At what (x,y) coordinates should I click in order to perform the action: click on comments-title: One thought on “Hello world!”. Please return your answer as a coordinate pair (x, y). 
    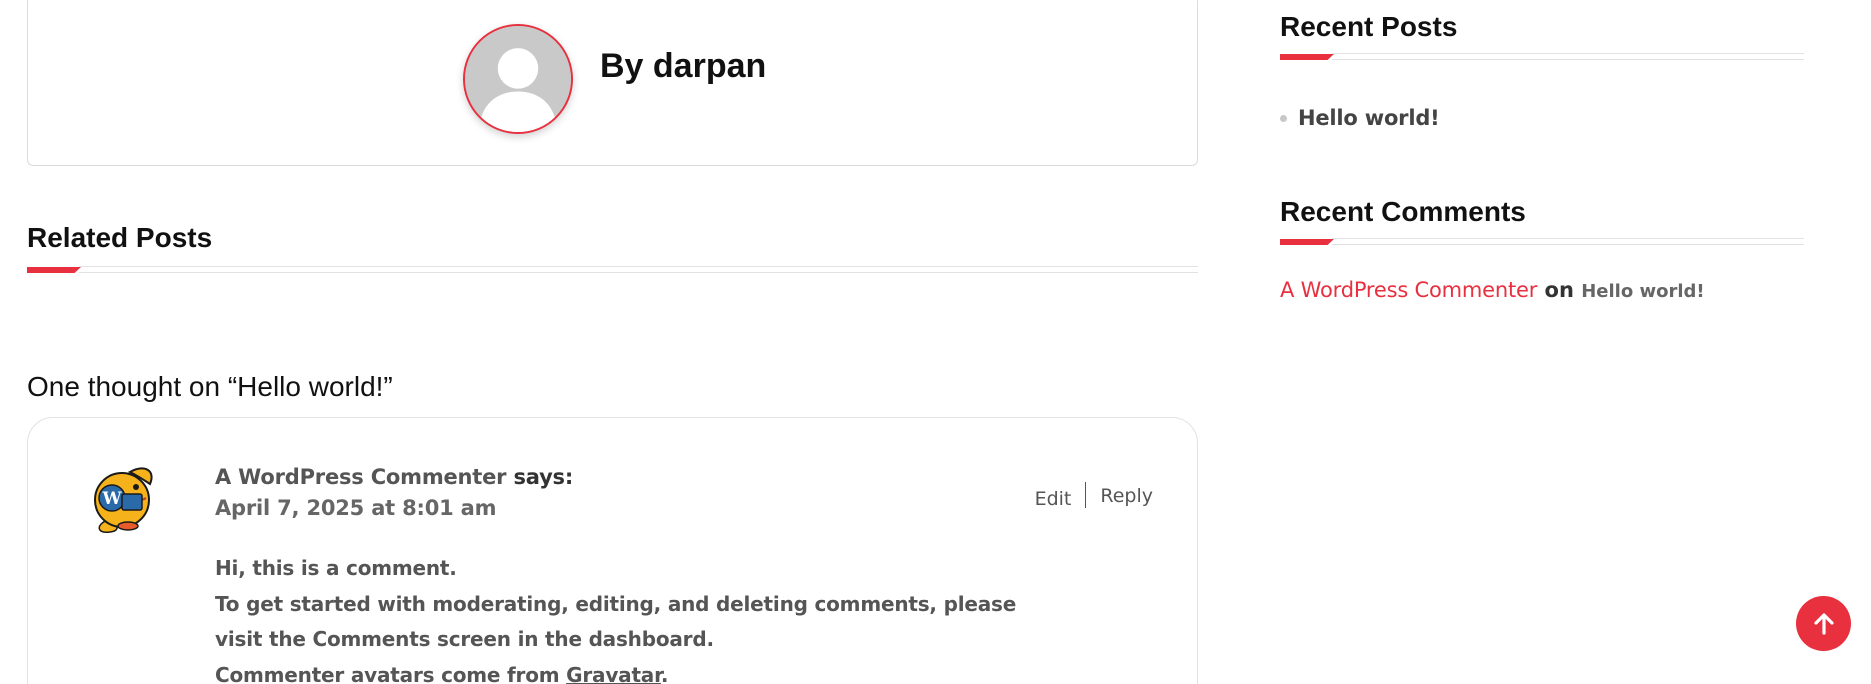
    Looking at the image, I should click on (210, 386).